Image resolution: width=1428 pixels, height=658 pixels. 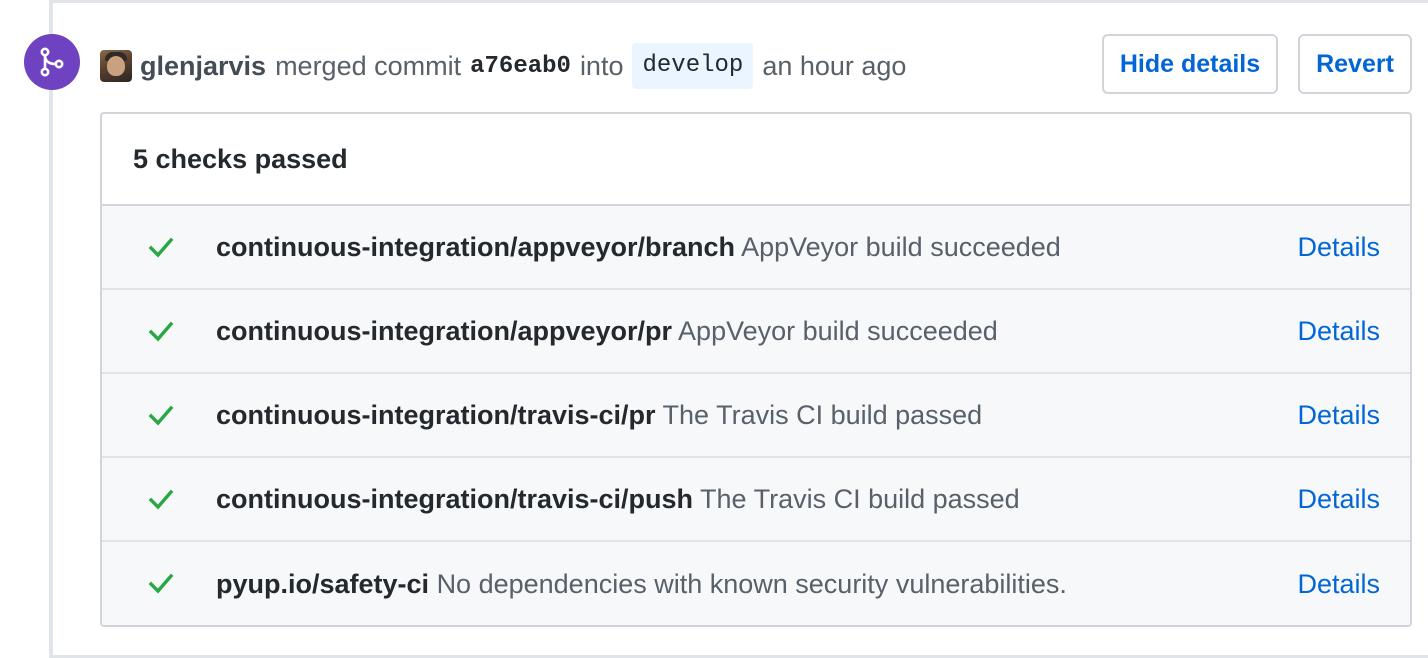 What do you see at coordinates (436, 414) in the screenshot?
I see `check-context: continuous-integration/travis-ci/pr` at bounding box center [436, 414].